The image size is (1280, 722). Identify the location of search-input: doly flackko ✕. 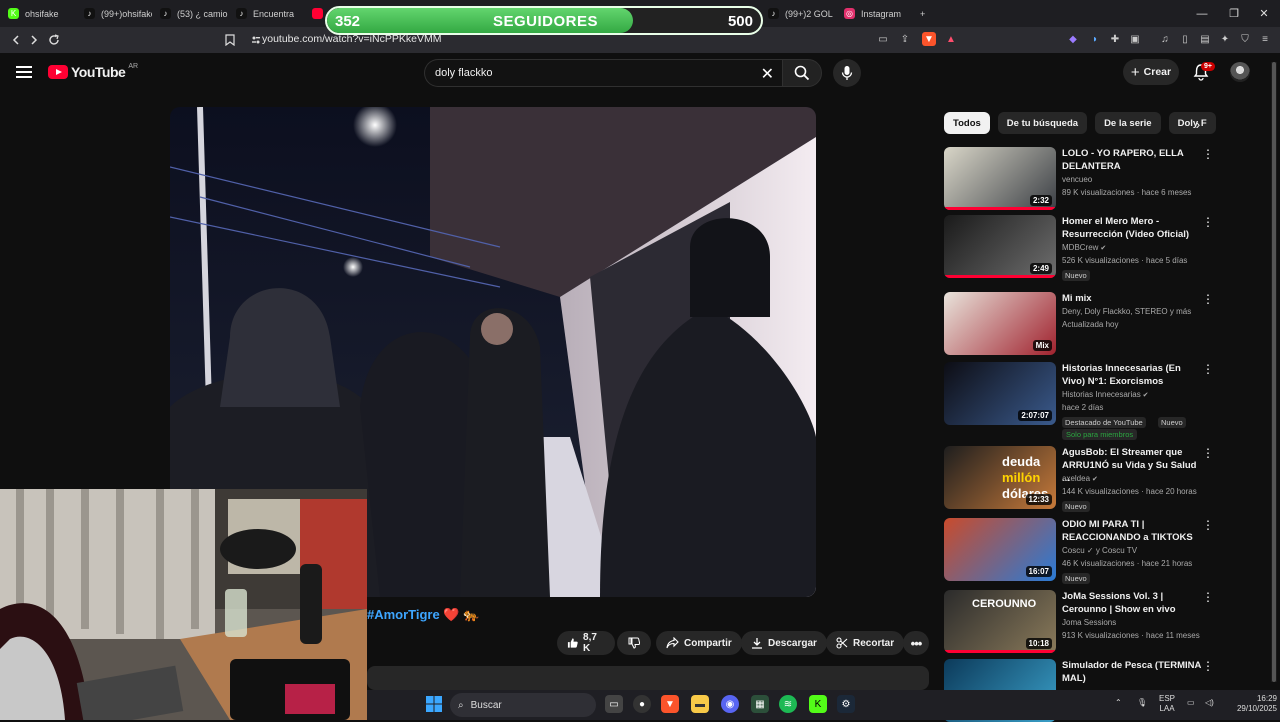
(603, 73).